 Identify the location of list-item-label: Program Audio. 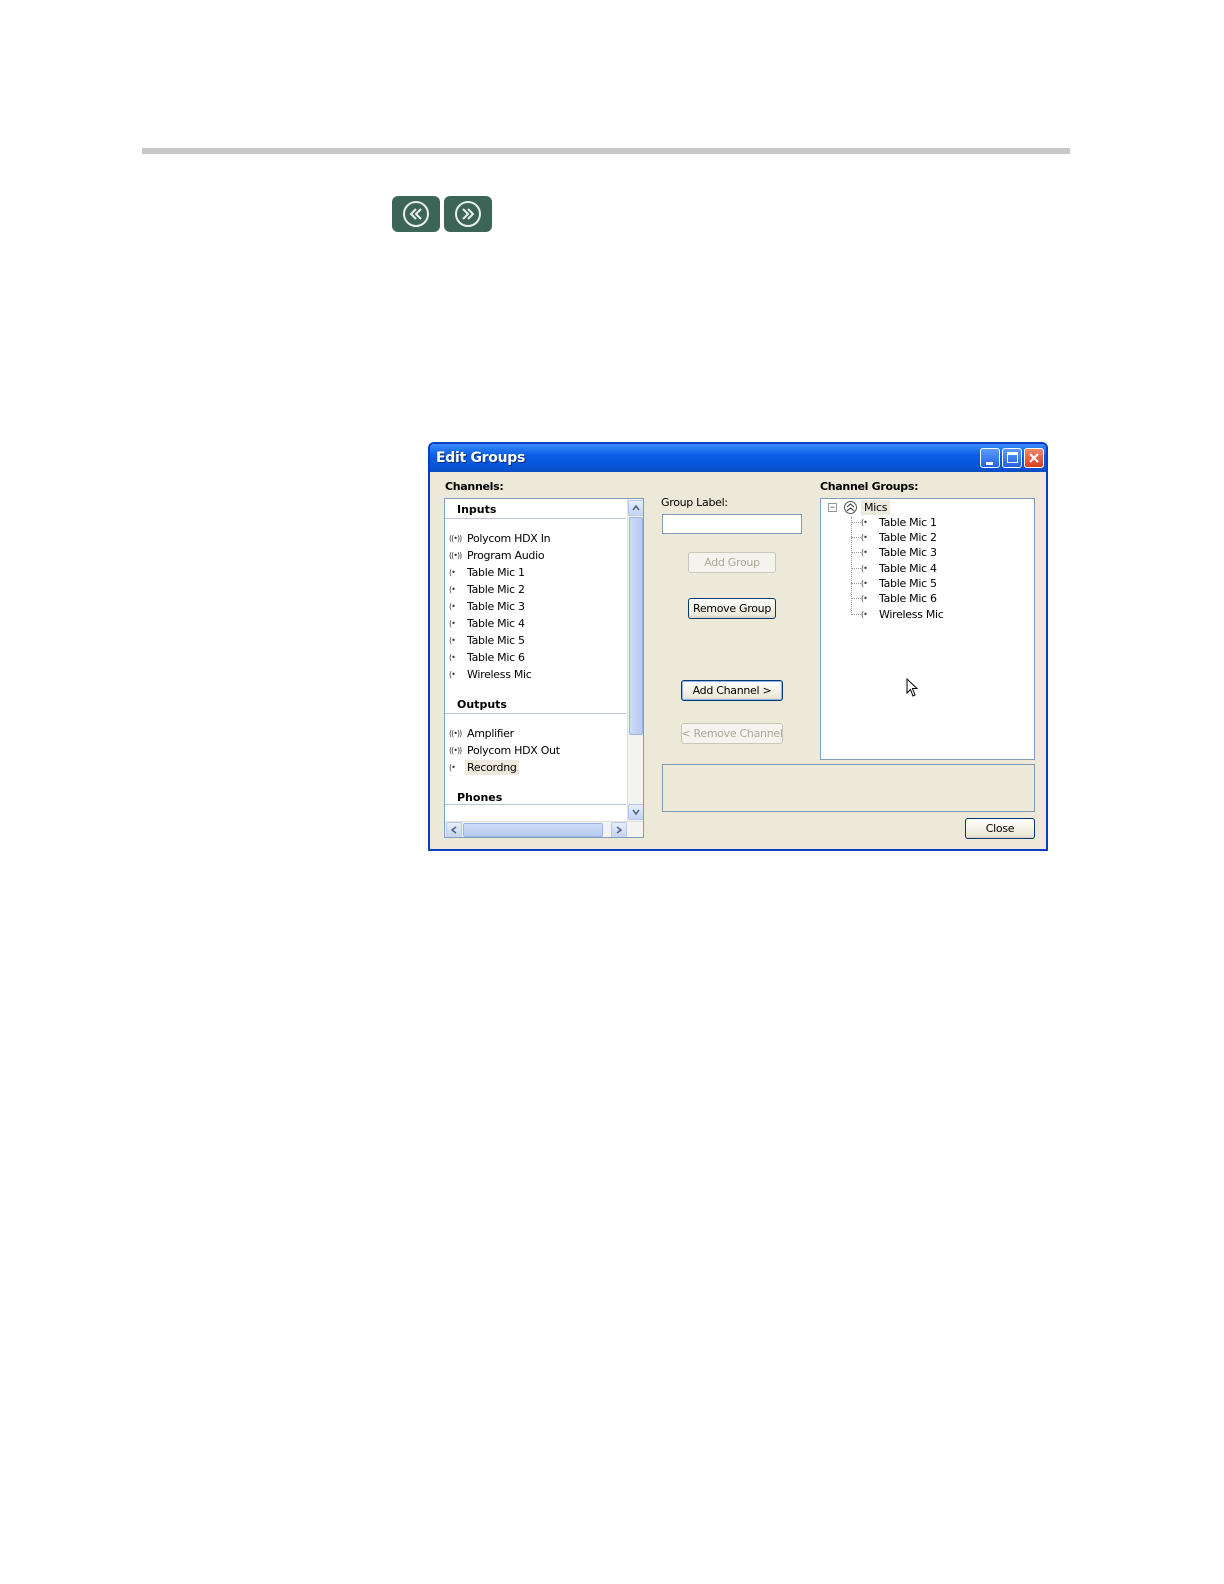
(506, 555).